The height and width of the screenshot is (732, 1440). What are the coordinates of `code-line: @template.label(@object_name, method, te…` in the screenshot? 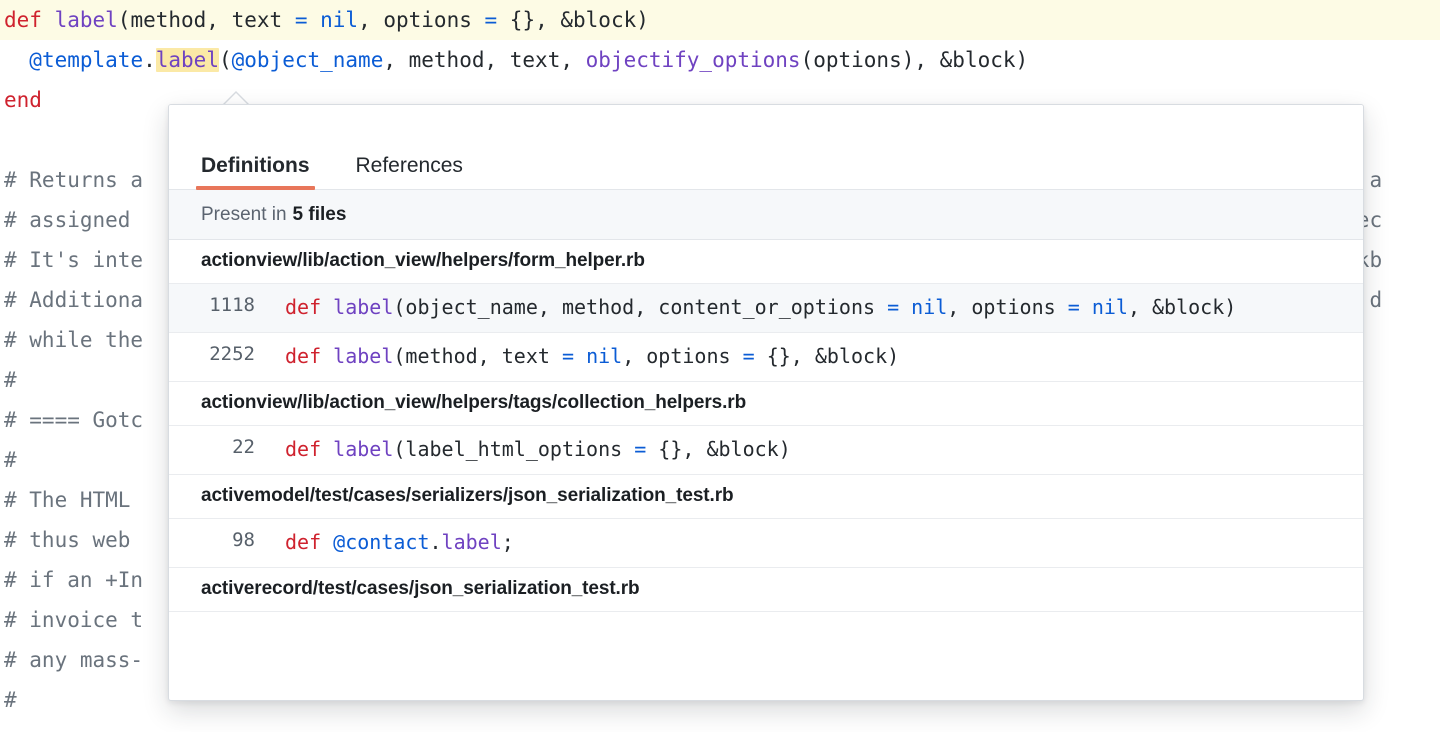 It's located at (720, 60).